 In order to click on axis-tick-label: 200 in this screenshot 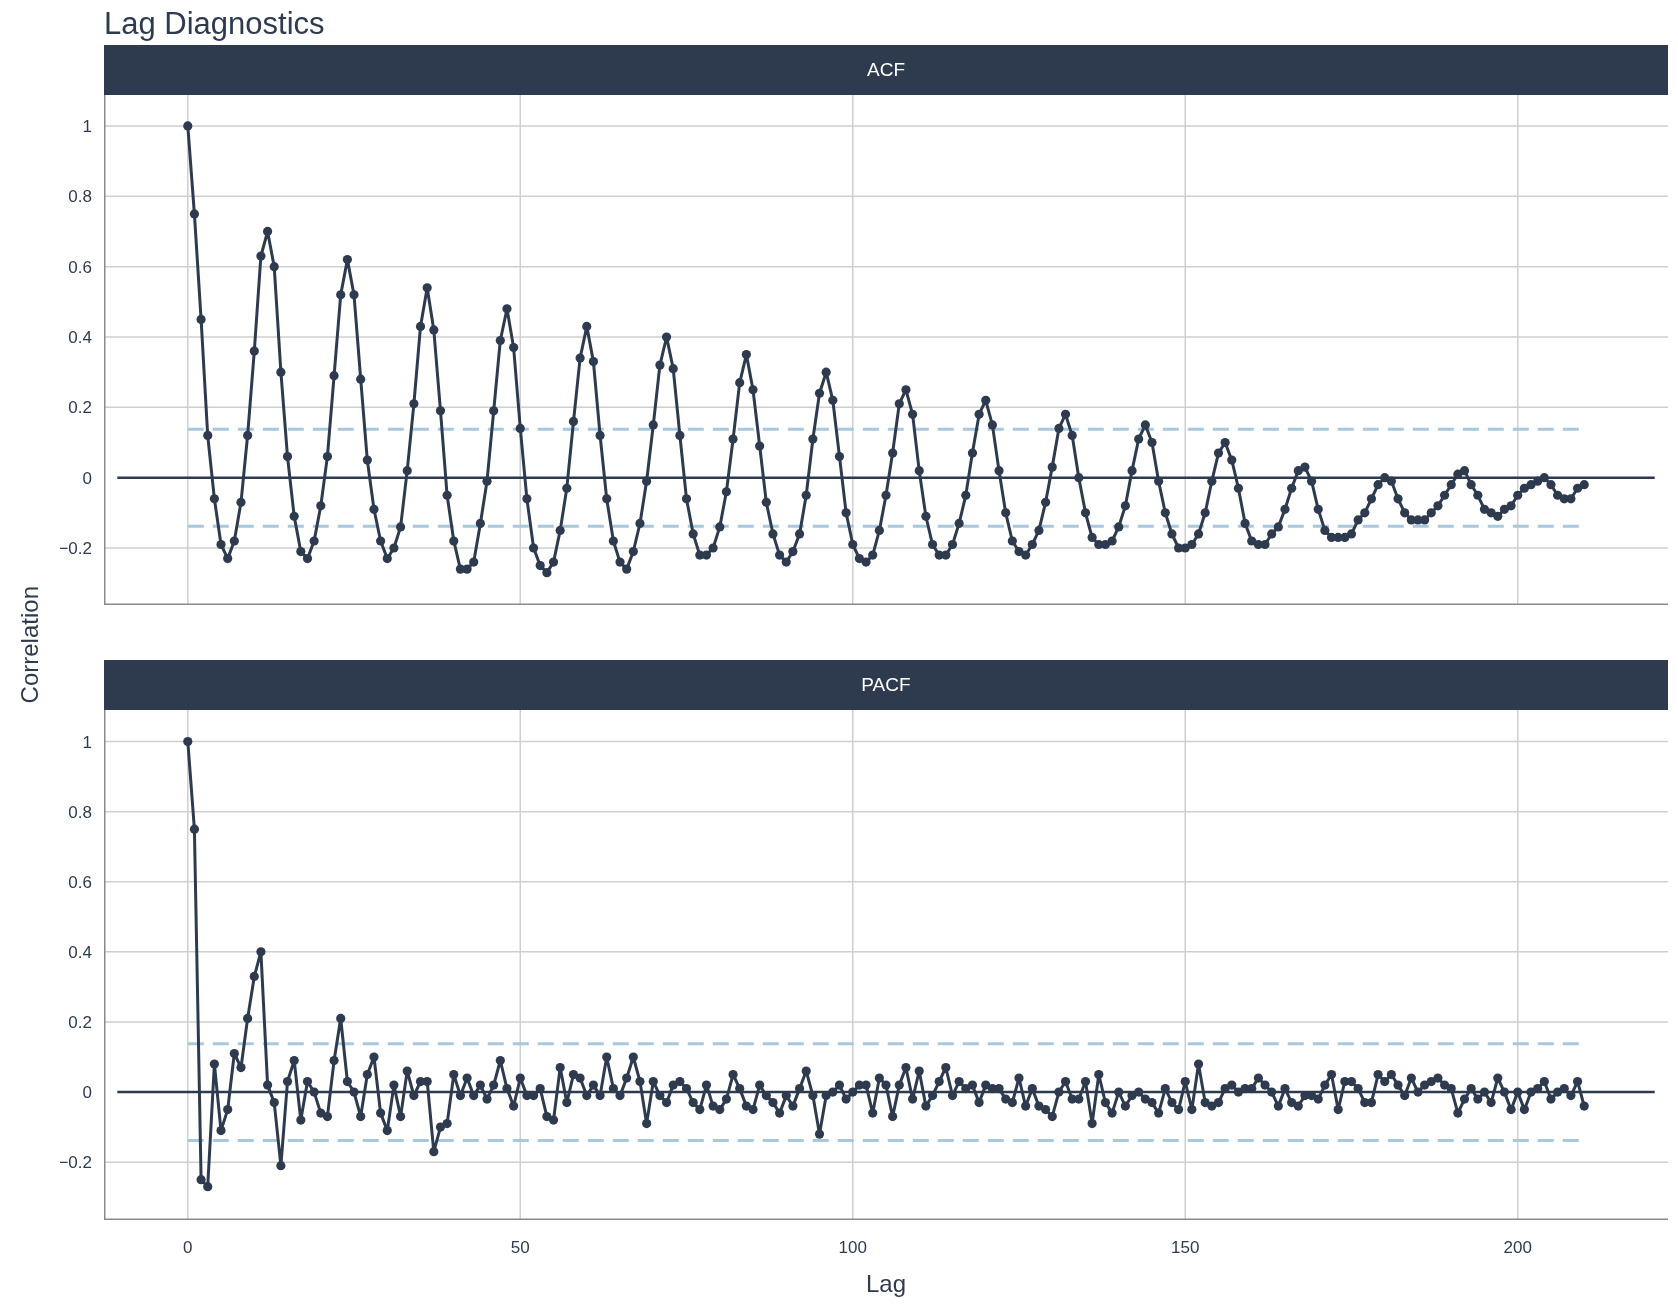, I will do `click(1517, 1247)`.